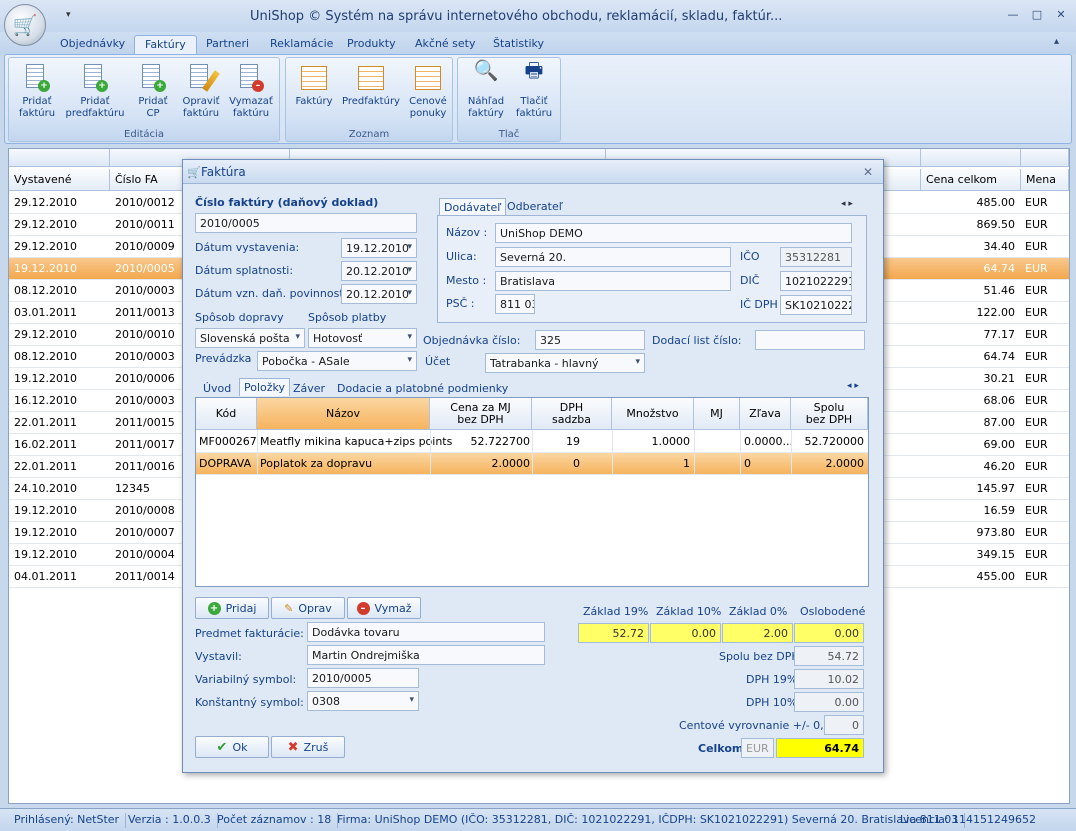 This screenshot has width=1076, height=831. I want to click on delivery-method-select: Slovenská pošta, so click(250, 338).